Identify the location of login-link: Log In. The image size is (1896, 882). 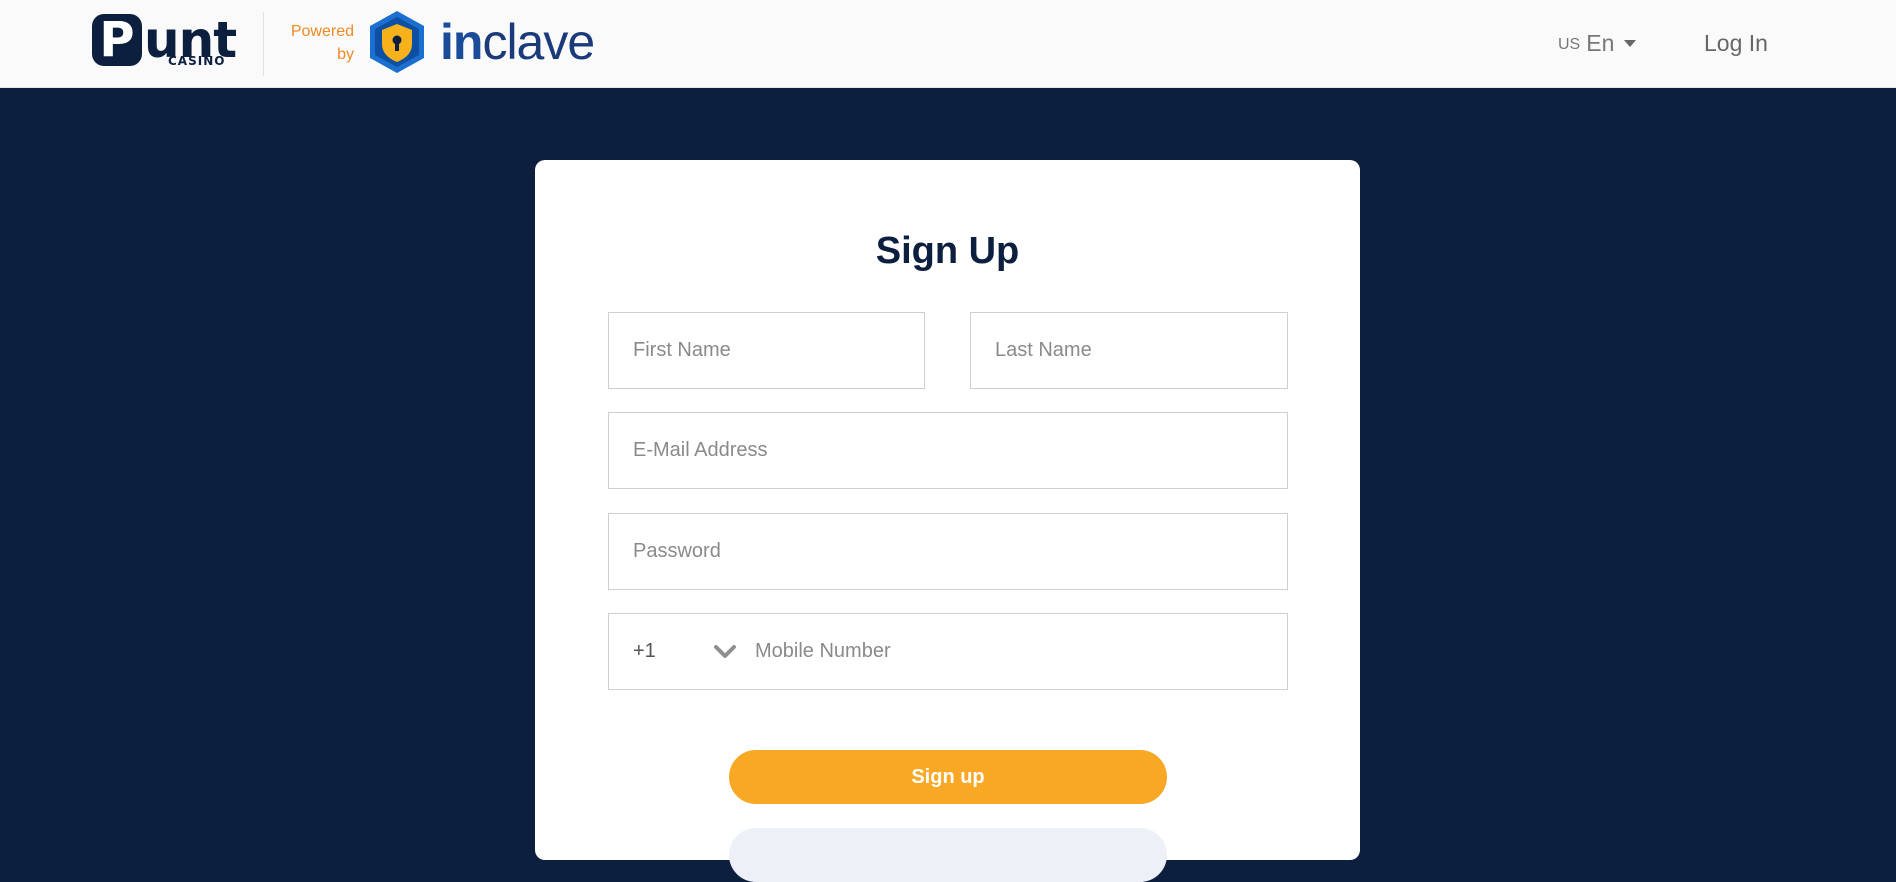
(1736, 43).